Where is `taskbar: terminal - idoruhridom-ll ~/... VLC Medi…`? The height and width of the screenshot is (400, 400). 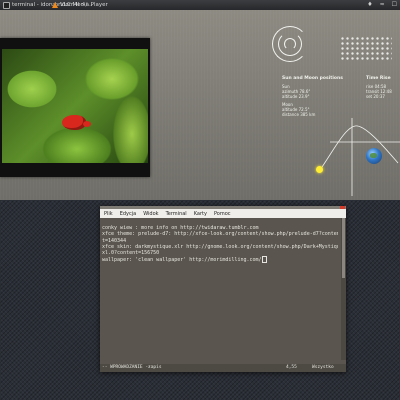
taskbar: terminal - idoruhridom-ll ~/... VLC Medi… is located at coordinates (200, 5).